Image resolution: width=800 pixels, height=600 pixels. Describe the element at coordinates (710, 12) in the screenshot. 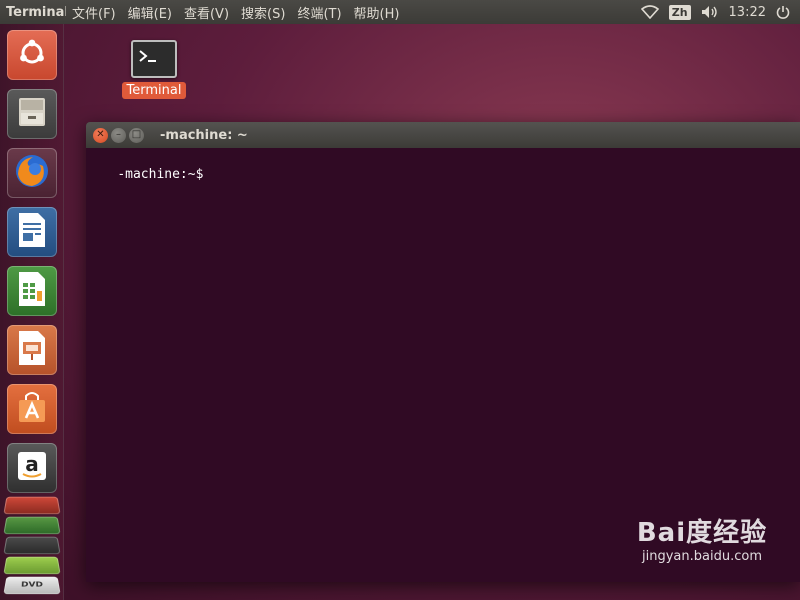

I see `volume-icon` at that location.